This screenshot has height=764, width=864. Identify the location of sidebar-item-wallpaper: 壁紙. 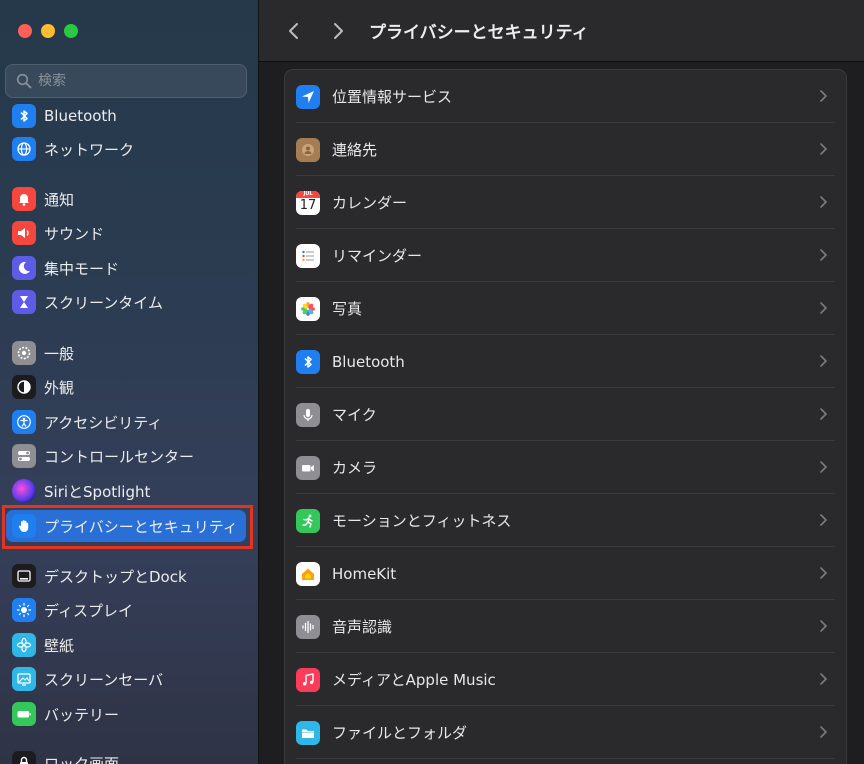
(126, 645).